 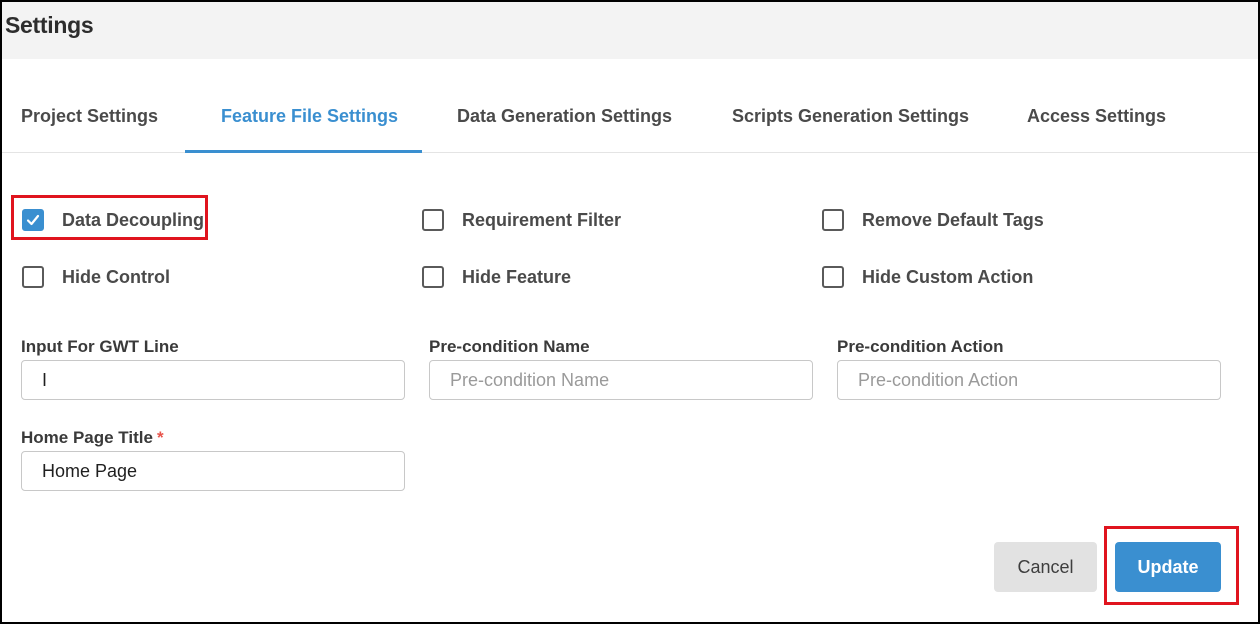 I want to click on data-decoupling-option: Data Decoupling, so click(x=113, y=220).